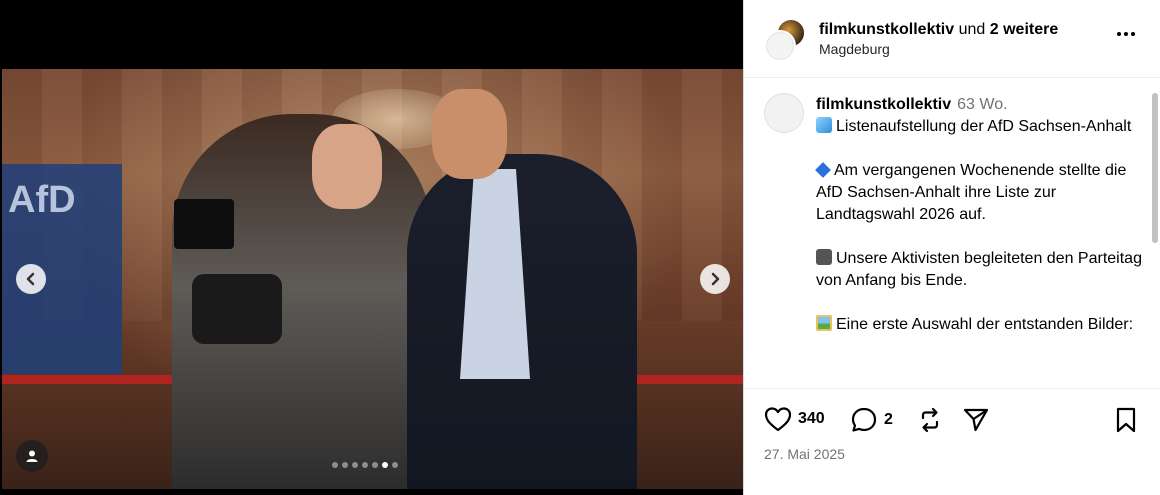 This screenshot has width=1160, height=495. I want to click on like-count: 340, so click(811, 419).